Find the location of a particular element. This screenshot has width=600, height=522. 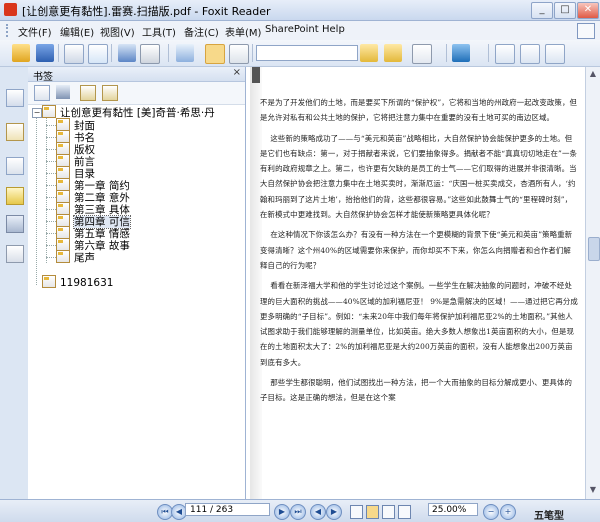

scroll-down-icon: ▼ is located at coordinates (593, 490).